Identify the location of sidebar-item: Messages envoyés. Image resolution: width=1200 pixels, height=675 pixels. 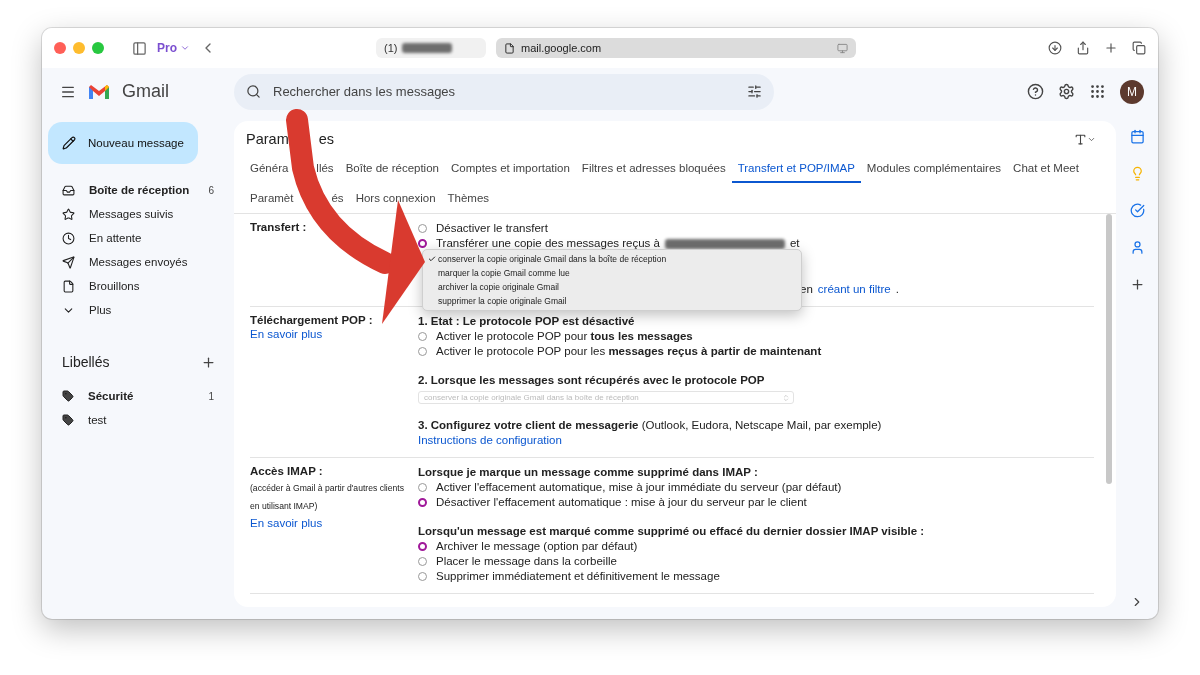
(138, 262).